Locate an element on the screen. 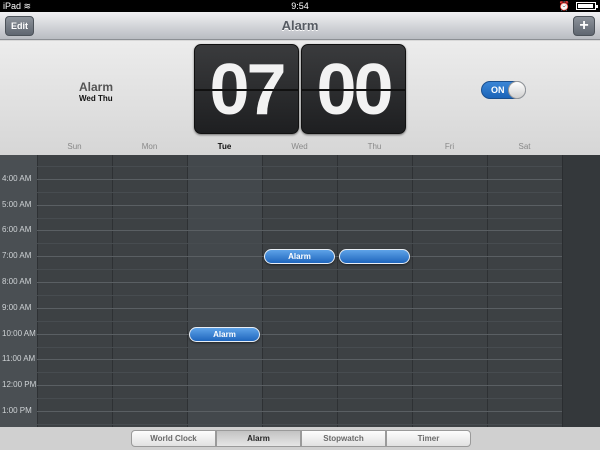 The height and width of the screenshot is (450, 600). alarm-event-tue: Alarm is located at coordinates (224, 334).